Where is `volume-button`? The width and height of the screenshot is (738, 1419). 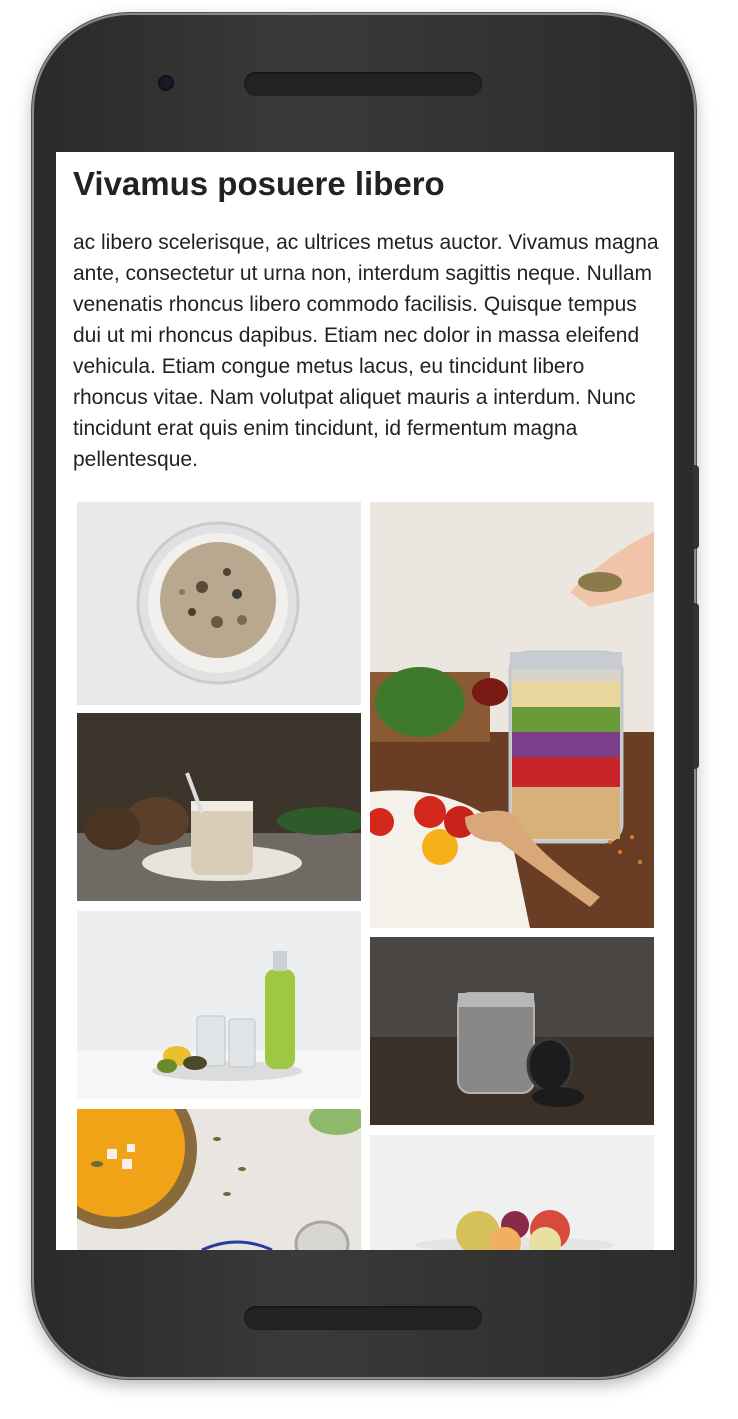 volume-button is located at coordinates (696, 507).